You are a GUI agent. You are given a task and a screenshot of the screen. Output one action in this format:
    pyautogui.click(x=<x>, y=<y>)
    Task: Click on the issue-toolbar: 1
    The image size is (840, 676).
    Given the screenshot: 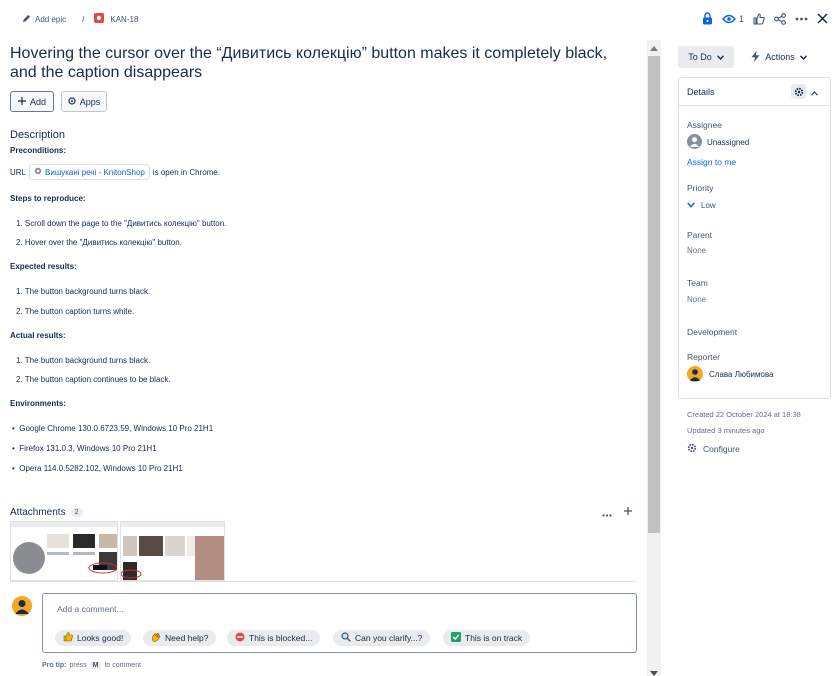 What is the action you would take?
    pyautogui.click(x=765, y=18)
    